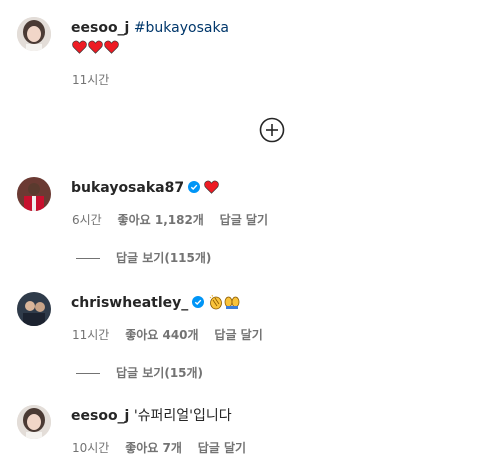  I want to click on clapping-hands-emoji-icon, so click(216, 302).